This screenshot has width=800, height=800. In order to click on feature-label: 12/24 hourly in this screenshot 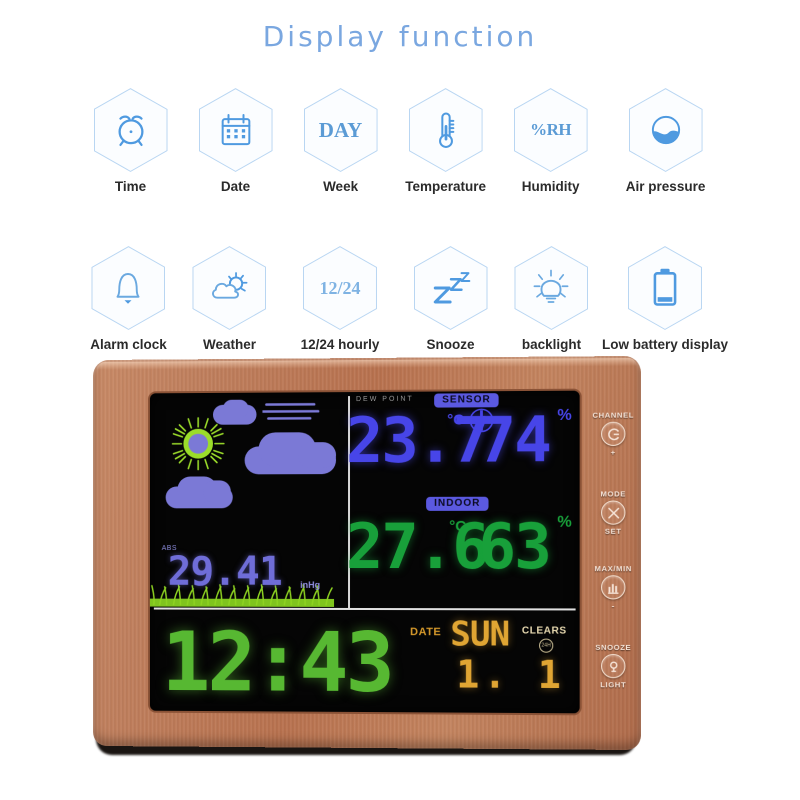, I will do `click(340, 344)`.